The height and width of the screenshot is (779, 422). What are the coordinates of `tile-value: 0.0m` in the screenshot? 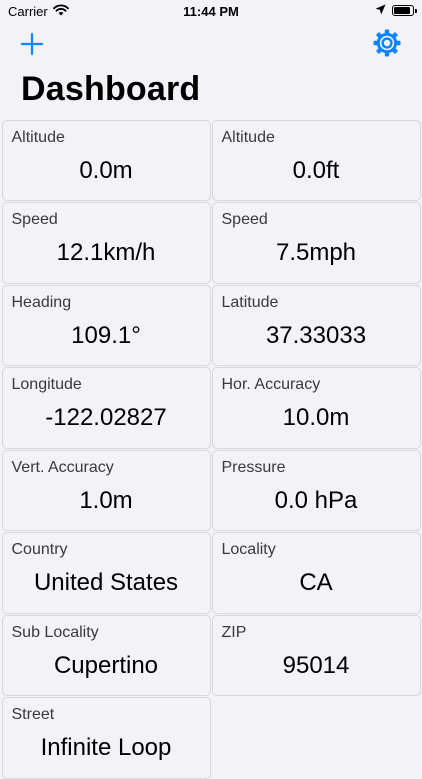 It's located at (106, 170).